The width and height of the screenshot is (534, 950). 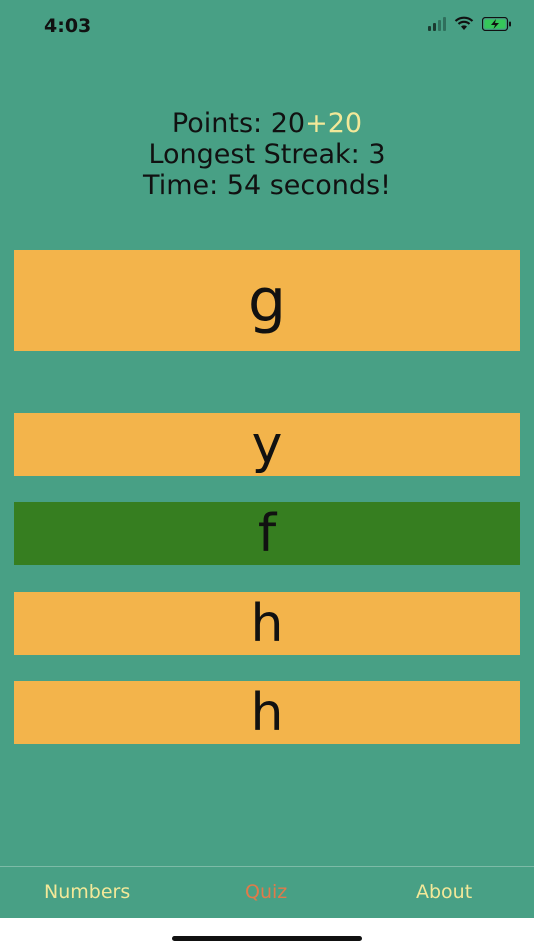 I want to click on points-value: 20, so click(x=288, y=123).